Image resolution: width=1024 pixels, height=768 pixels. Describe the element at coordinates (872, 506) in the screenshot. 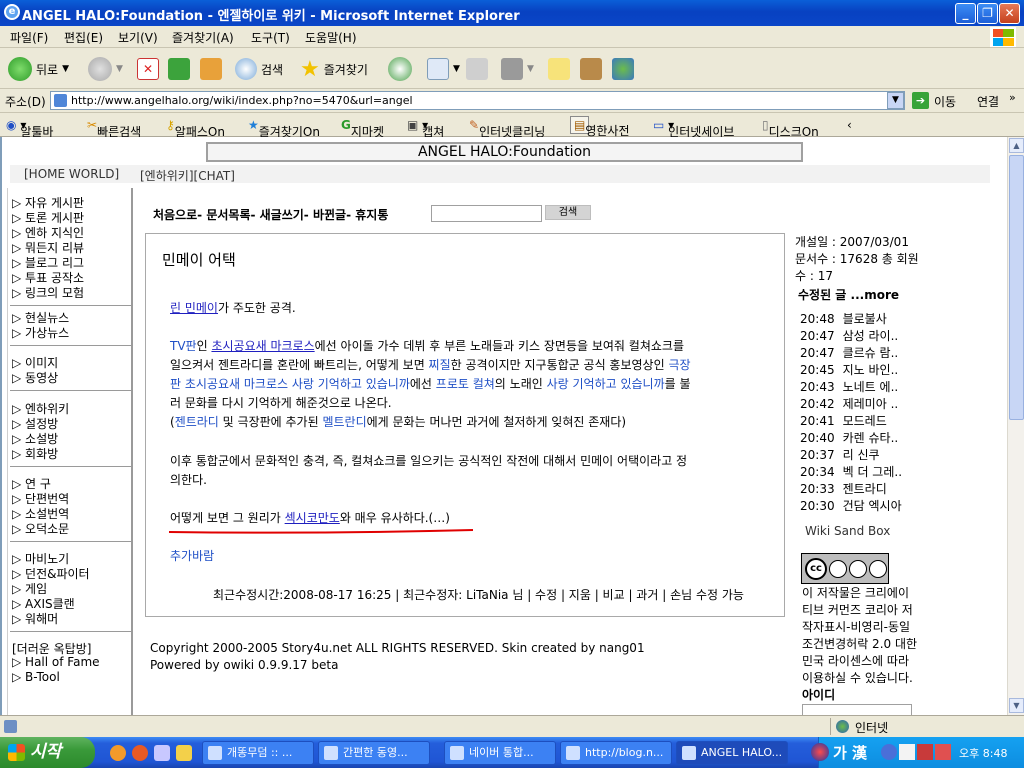

I see `recent-change-title: 건담 엑시아` at that location.